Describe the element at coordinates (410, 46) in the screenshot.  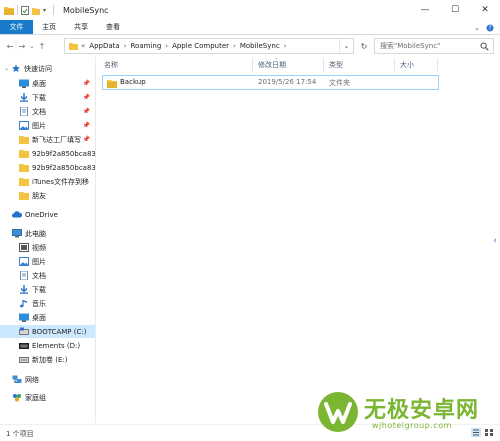
I see `search-placeholder: 搜索"MobileSync"` at that location.